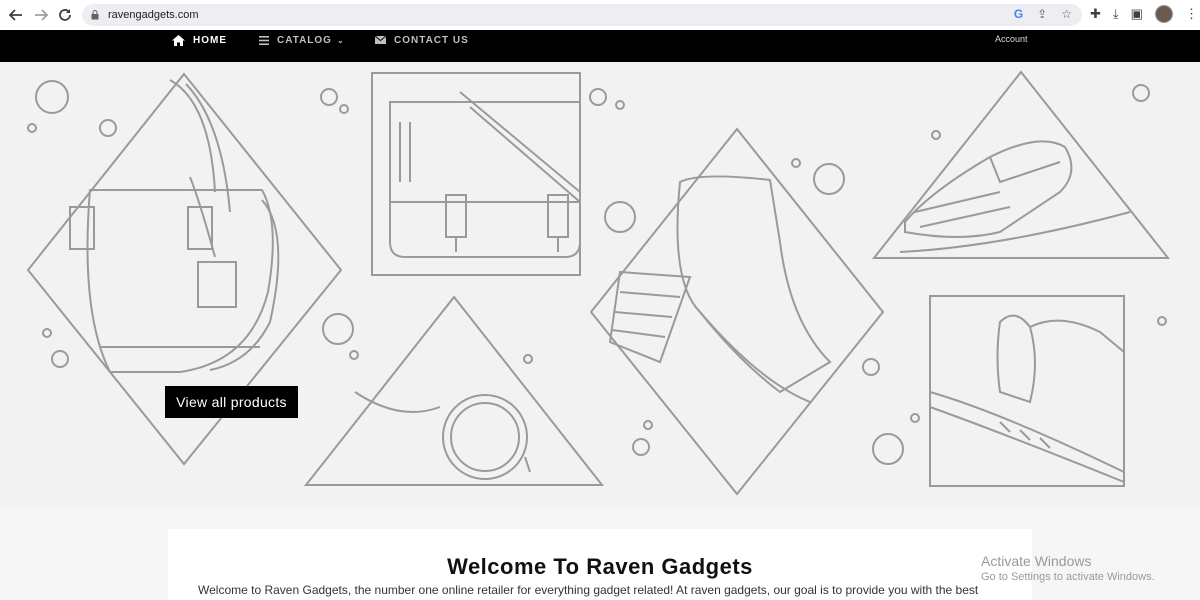 This screenshot has height=600, width=1200. What do you see at coordinates (231, 402) in the screenshot?
I see `view-all-products-button: View all products` at bounding box center [231, 402].